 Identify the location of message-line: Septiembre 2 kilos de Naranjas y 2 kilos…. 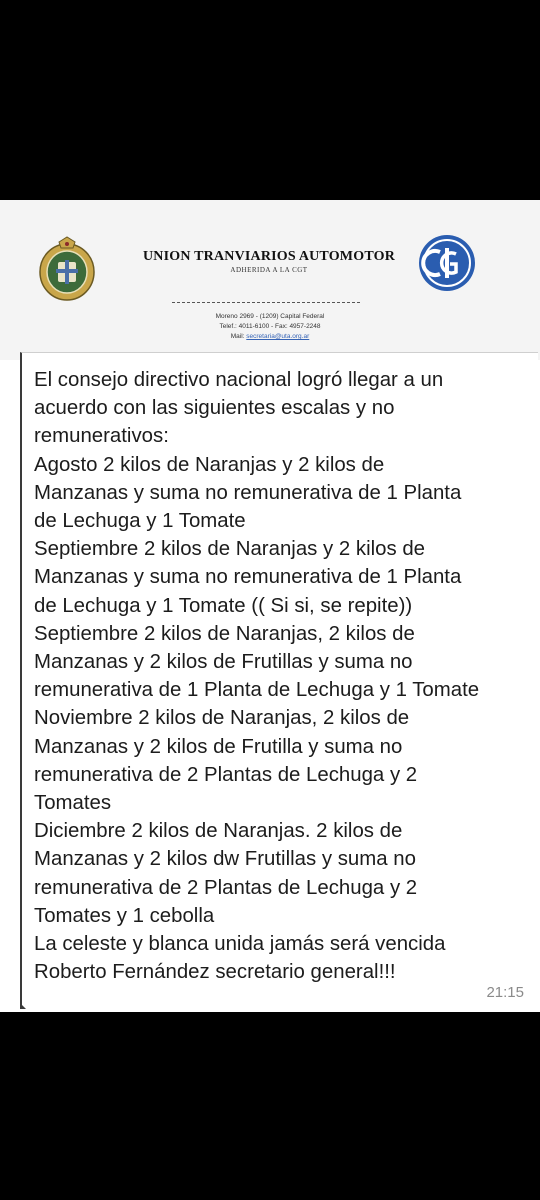
(230, 549).